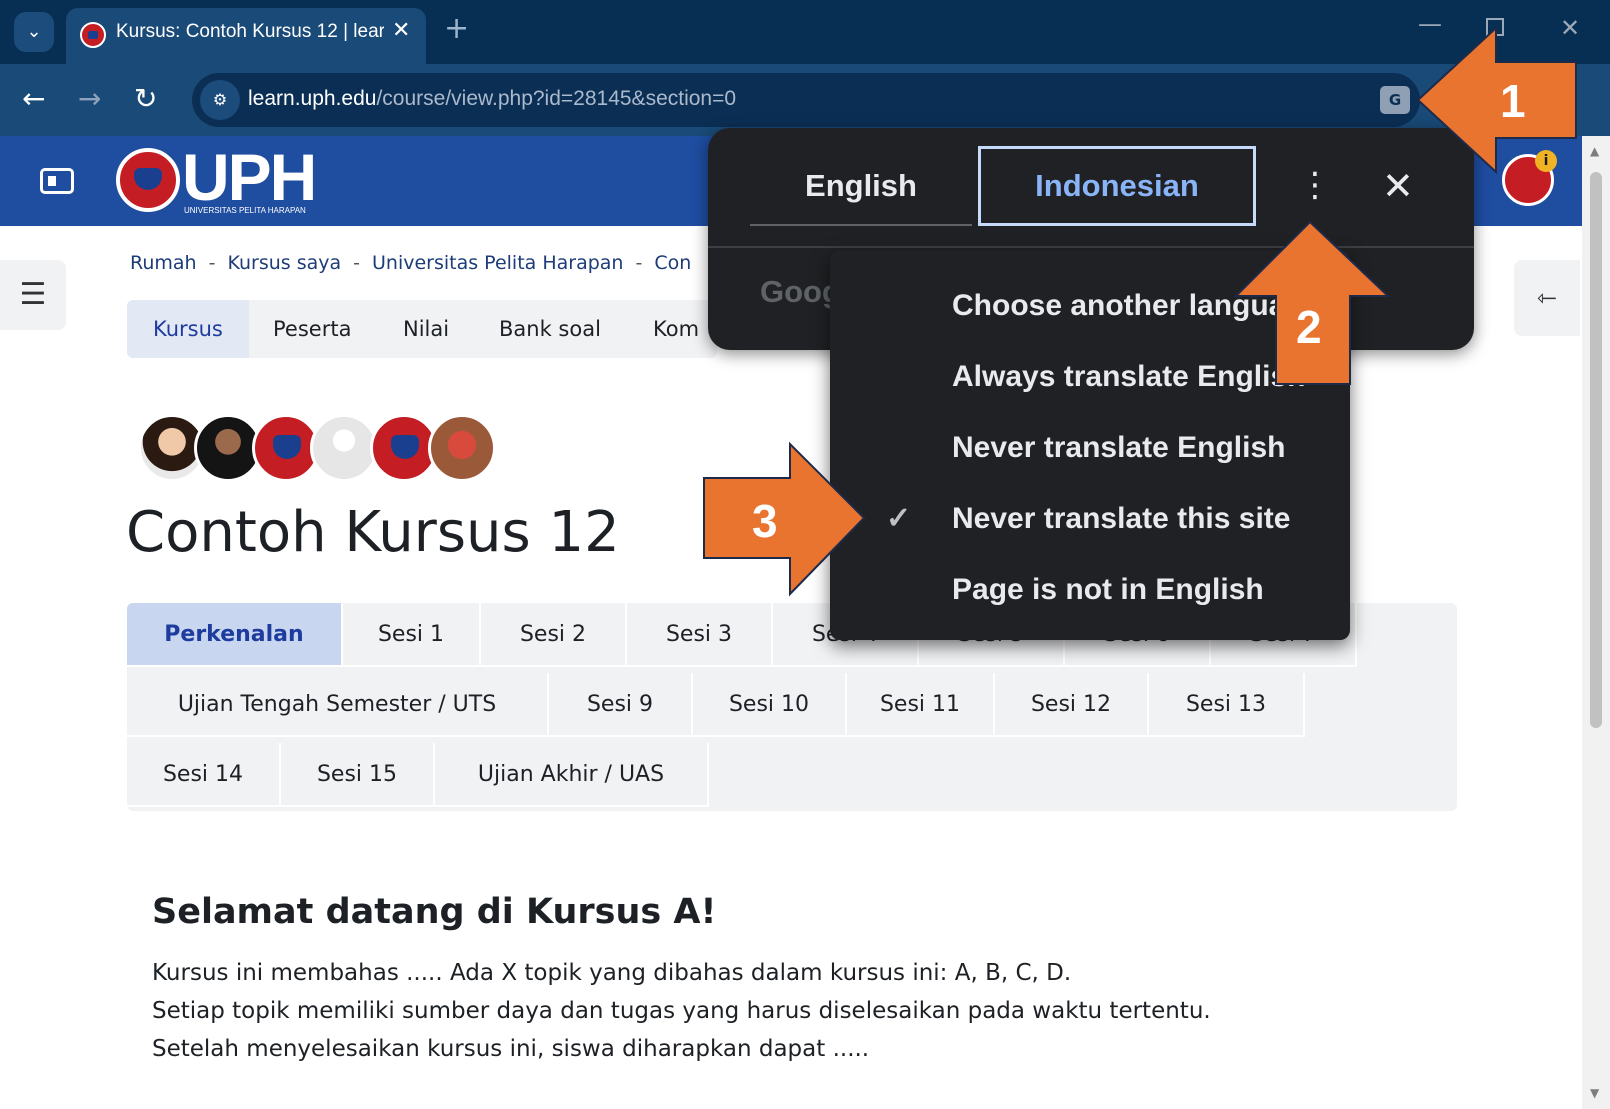 Image resolution: width=1610 pixels, height=1109 pixels. Describe the element at coordinates (249, 177) in the screenshot. I see `site-logo-text: UPH` at that location.